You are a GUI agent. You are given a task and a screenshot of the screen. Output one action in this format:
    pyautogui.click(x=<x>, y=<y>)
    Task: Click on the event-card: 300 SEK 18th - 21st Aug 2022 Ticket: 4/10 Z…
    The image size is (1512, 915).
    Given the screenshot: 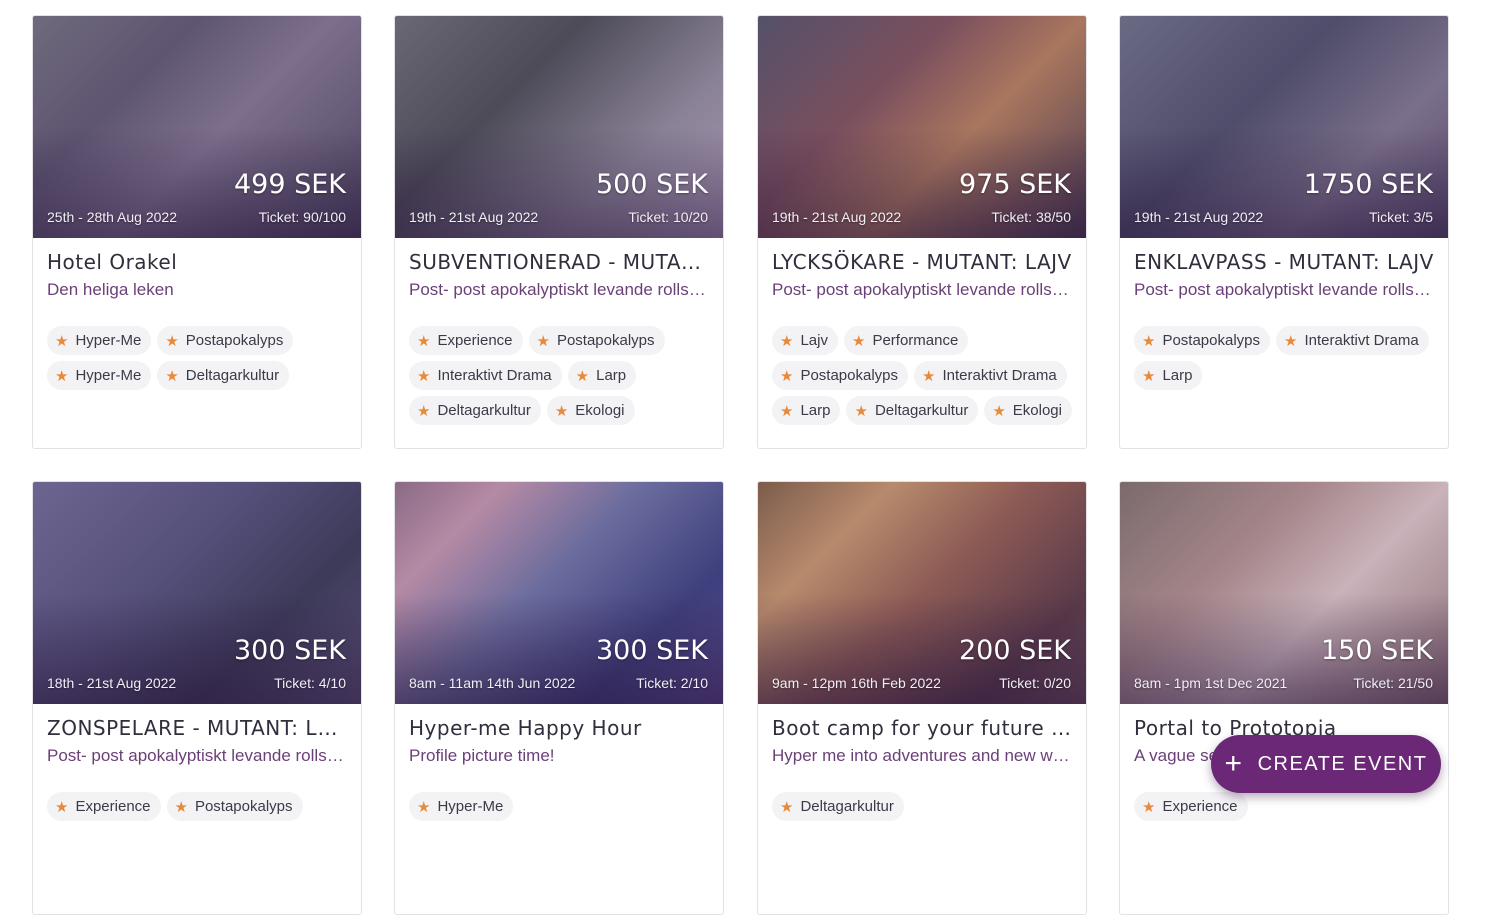 What is the action you would take?
    pyautogui.click(x=197, y=698)
    